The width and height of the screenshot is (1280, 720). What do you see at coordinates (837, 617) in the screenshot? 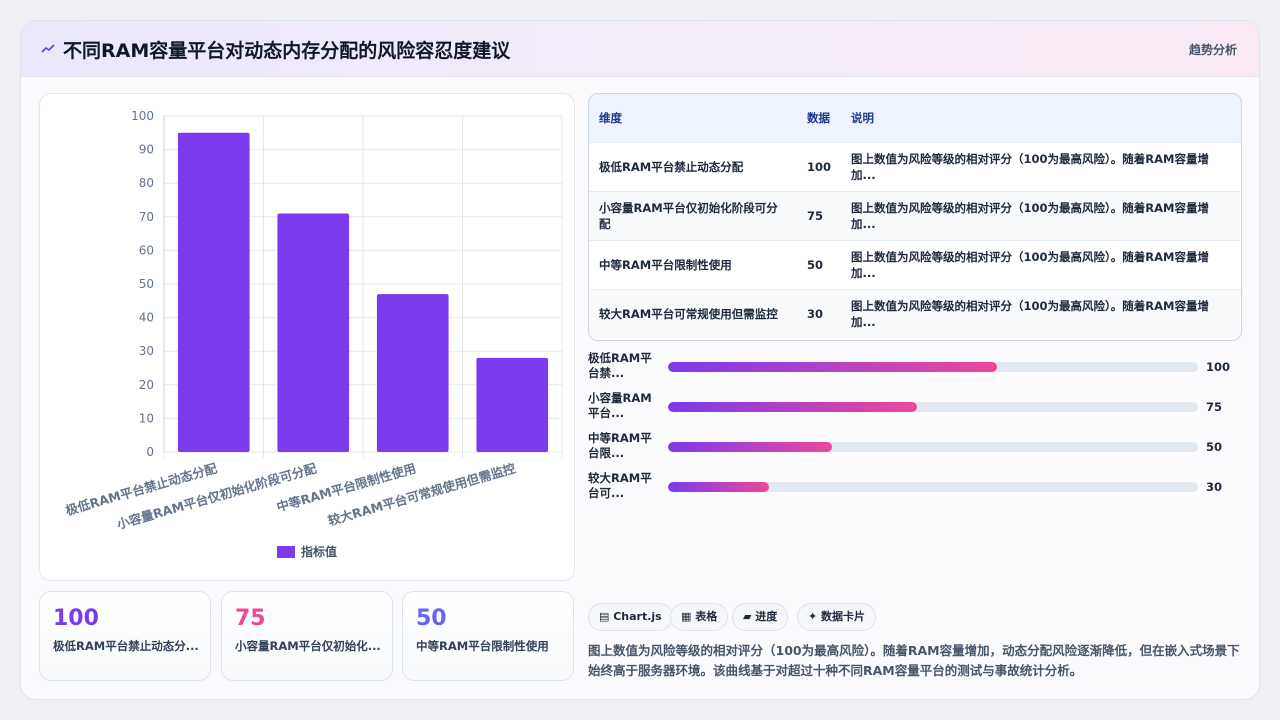
I see `chip-data-cards: ✦ 数据卡片` at bounding box center [837, 617].